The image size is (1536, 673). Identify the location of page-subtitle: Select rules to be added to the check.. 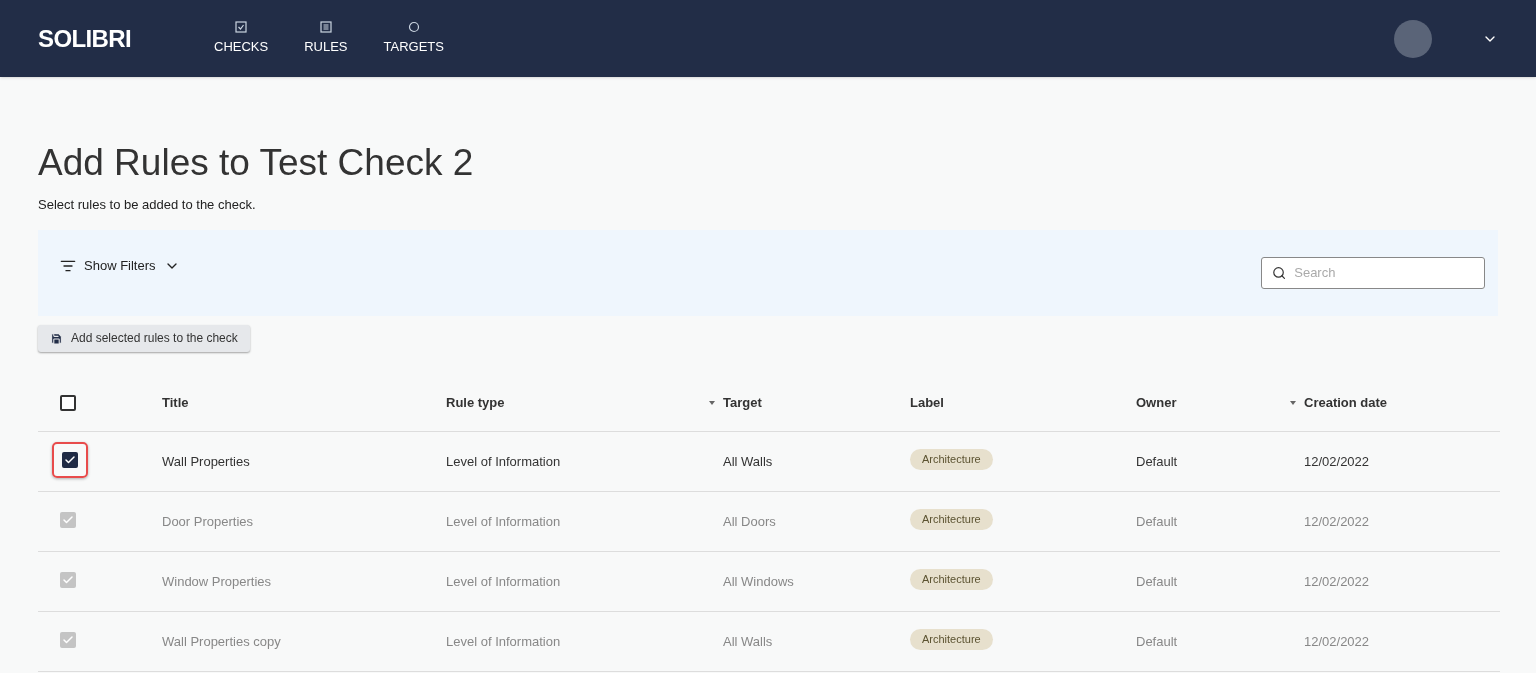
(147, 205).